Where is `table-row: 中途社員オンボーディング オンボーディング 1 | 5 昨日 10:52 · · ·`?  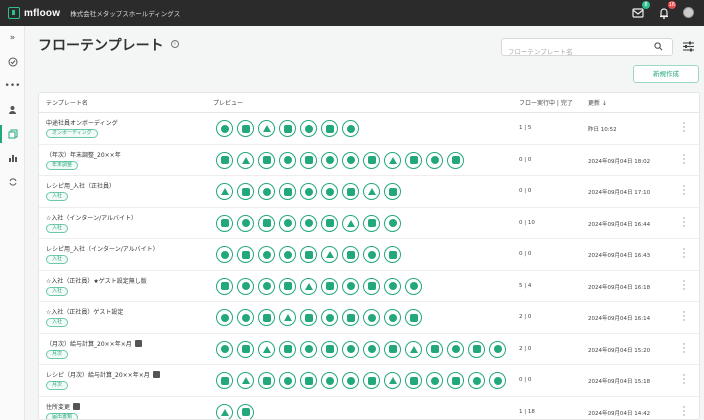 table-row: 中途社員オンボーディング オンボーディング 1 | 5 昨日 10:52 · · · is located at coordinates (369, 129).